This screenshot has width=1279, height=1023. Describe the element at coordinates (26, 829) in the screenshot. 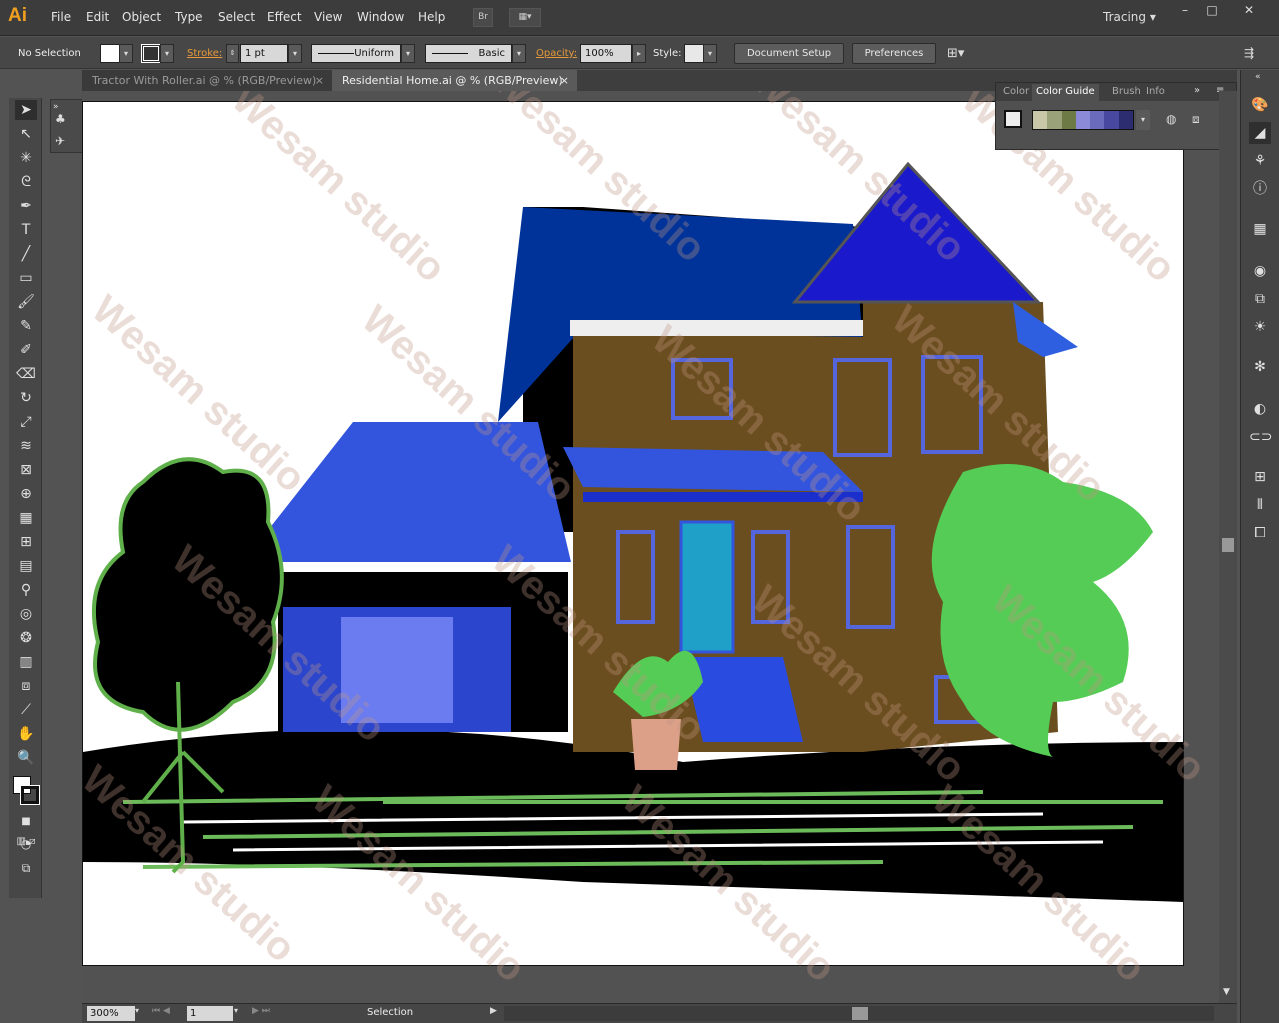

I see `color-mode-icons: ■ ▥ ⧄` at that location.